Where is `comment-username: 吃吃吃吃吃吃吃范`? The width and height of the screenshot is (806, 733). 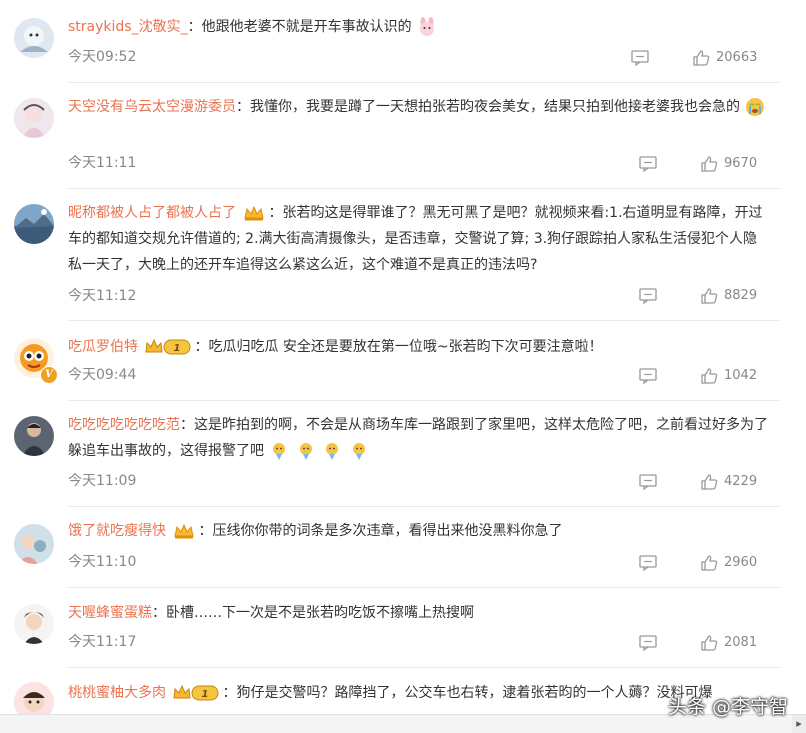
comment-username: 吃吃吃吃吃吃吃范 is located at coordinates (124, 425).